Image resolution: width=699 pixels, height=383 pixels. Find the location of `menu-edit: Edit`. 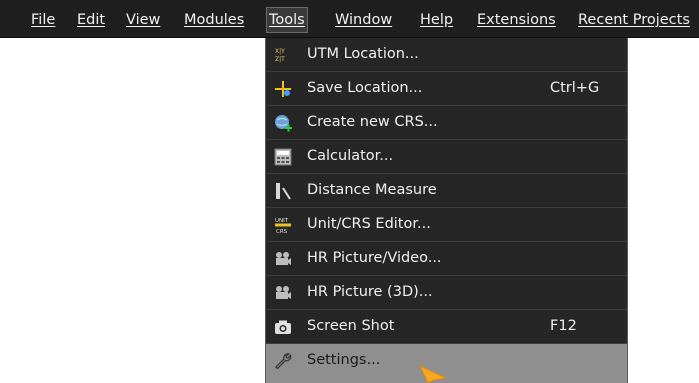

menu-edit: Edit is located at coordinates (91, 20).